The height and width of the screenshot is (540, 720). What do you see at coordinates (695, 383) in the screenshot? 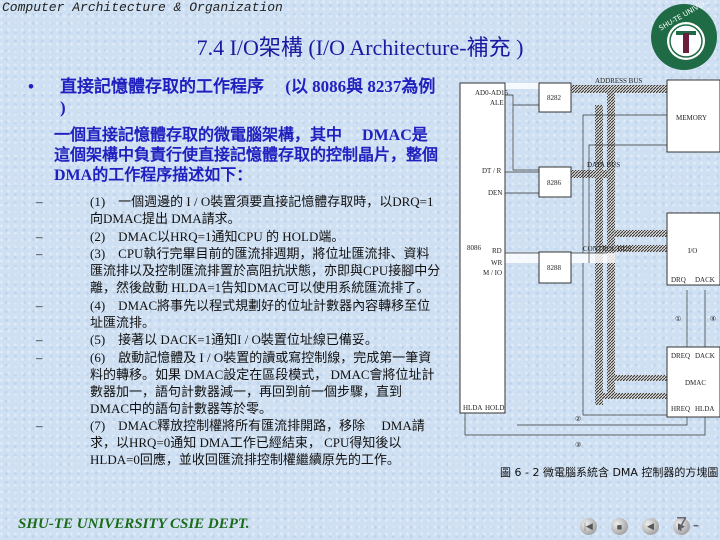
I see `dmac-label: DMAC` at bounding box center [695, 383].